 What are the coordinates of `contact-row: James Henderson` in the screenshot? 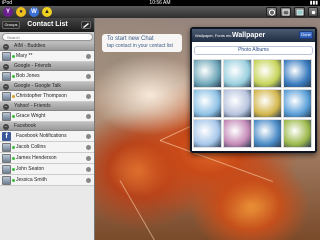 It's located at (47, 158).